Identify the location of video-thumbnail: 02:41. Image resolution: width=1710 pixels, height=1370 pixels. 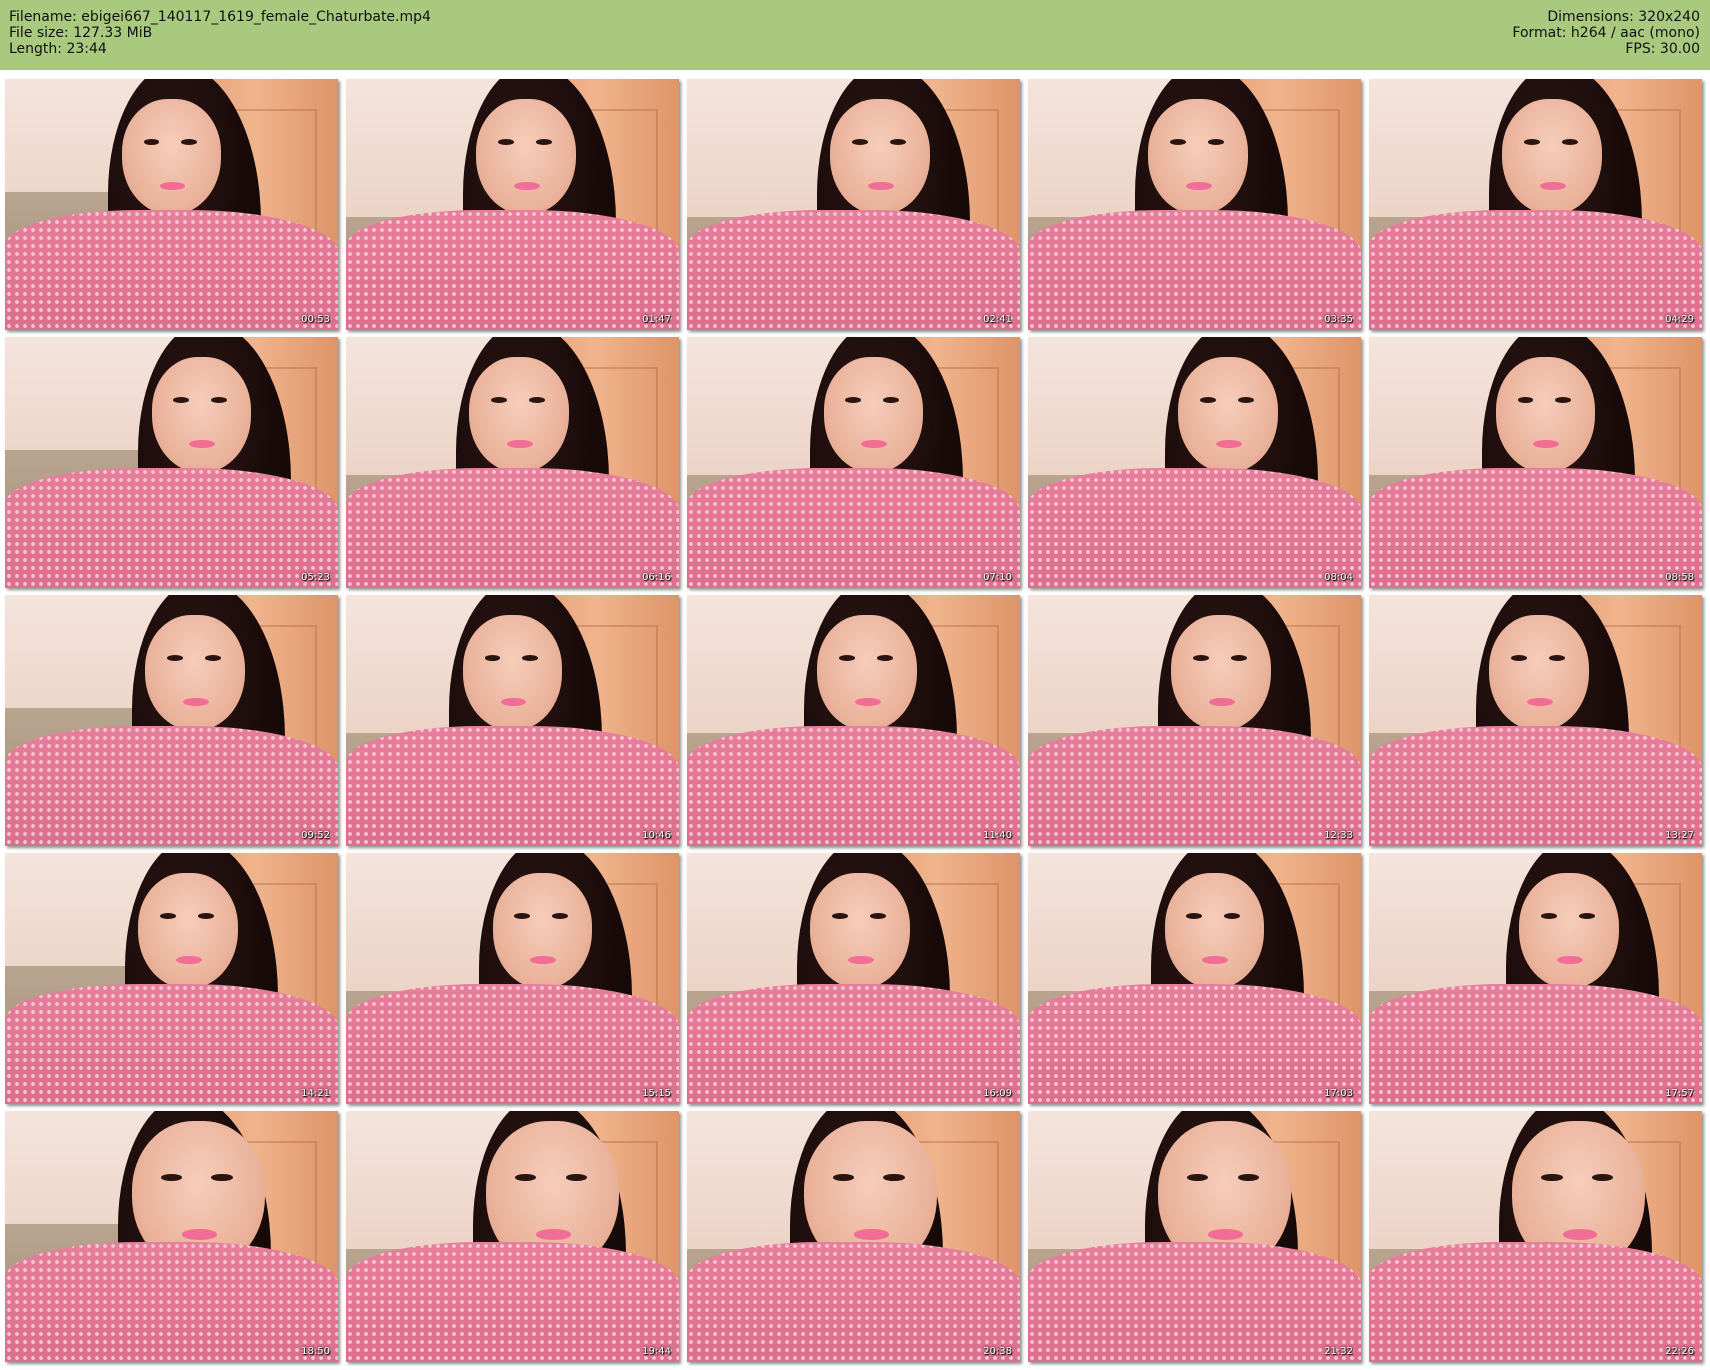
(853, 204).